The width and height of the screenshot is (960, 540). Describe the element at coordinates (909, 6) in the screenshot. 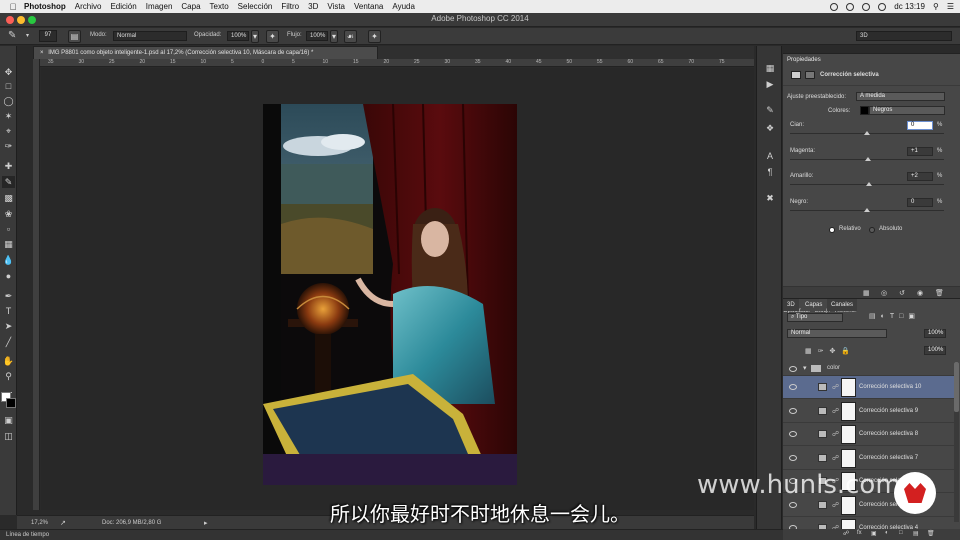

I see `menubar-clock: dc 13:19` at that location.